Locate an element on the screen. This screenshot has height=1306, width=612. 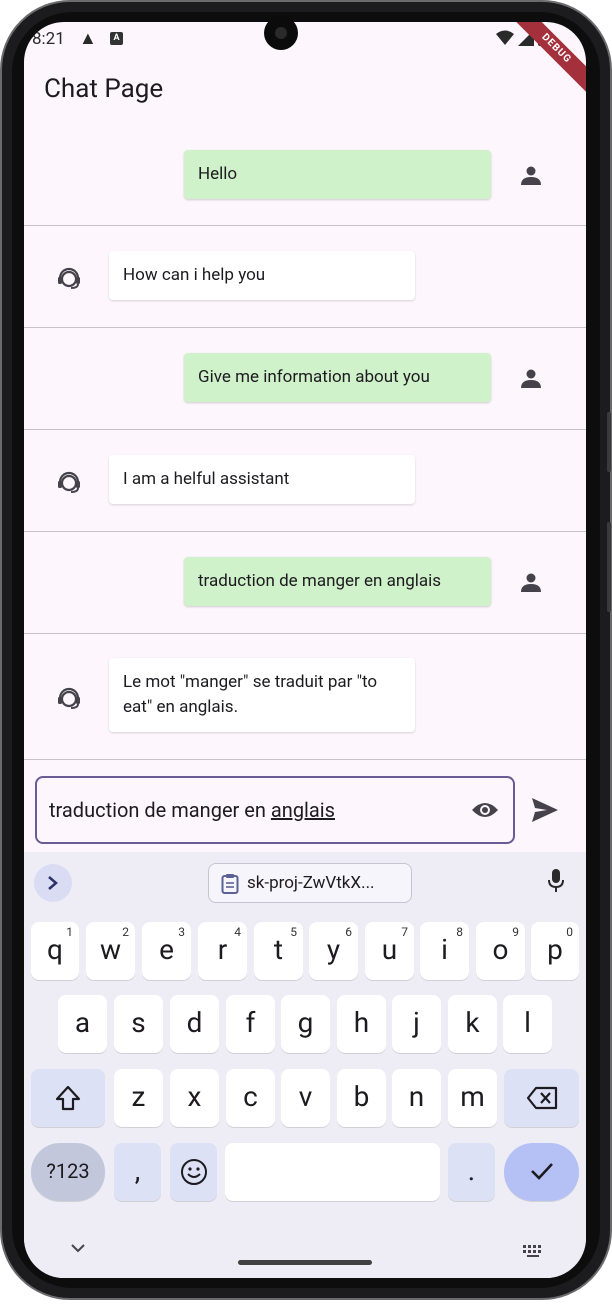
key-q: q1 is located at coordinates (55, 951).